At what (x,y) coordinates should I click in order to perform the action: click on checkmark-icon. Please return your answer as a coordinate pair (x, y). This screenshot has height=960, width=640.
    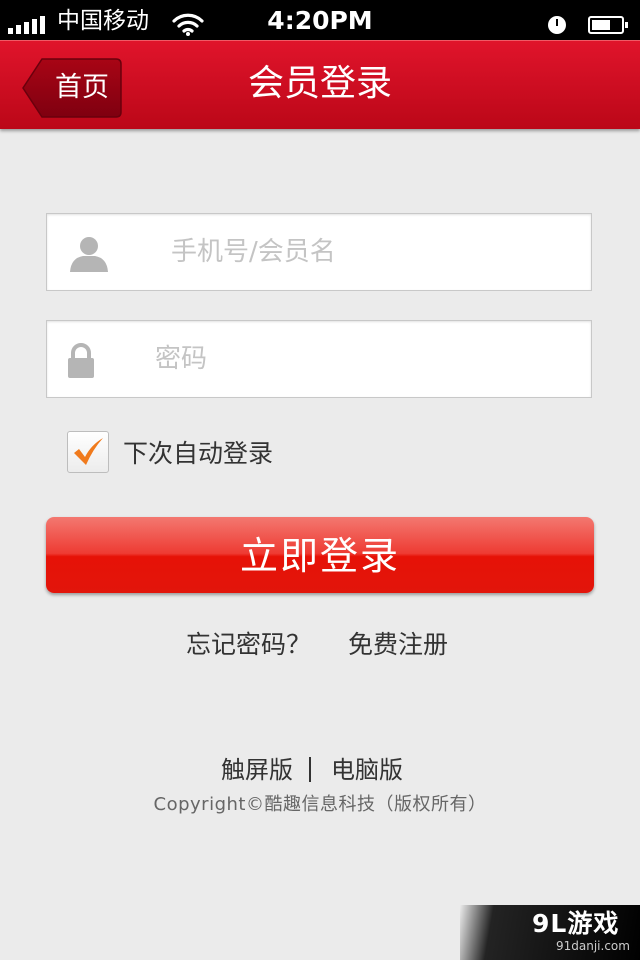
    Looking at the image, I should click on (88, 451).